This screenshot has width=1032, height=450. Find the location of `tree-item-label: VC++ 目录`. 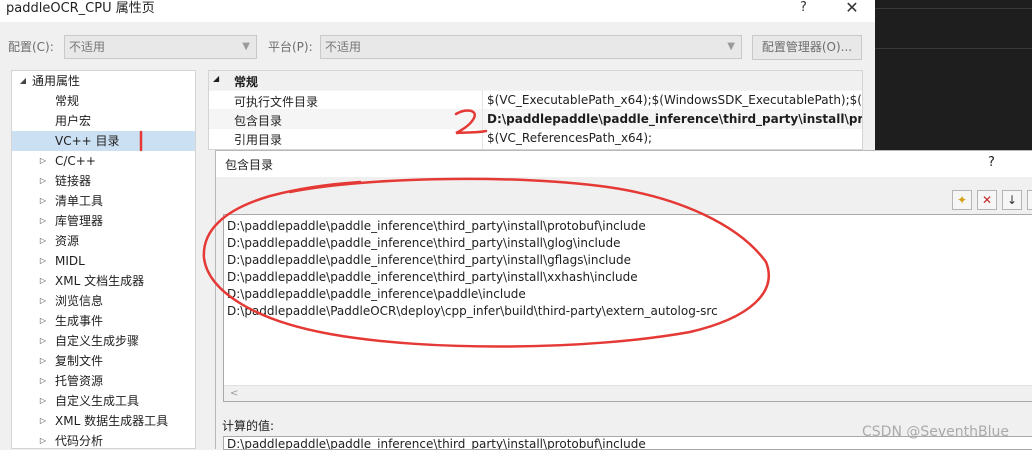

tree-item-label: VC++ 目录 is located at coordinates (87, 141).